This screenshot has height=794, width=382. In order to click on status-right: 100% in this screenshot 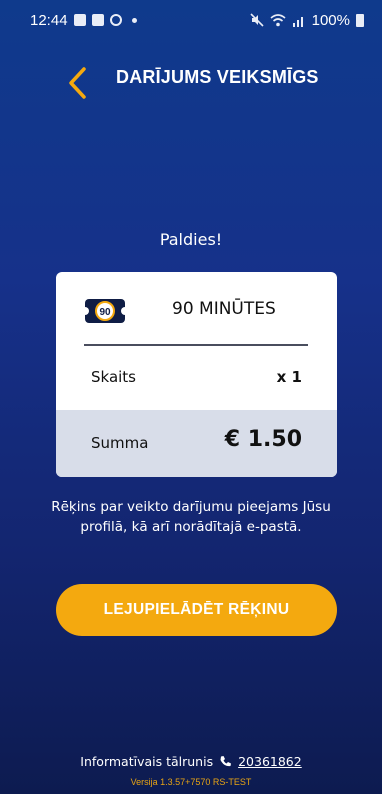, I will do `click(307, 20)`.